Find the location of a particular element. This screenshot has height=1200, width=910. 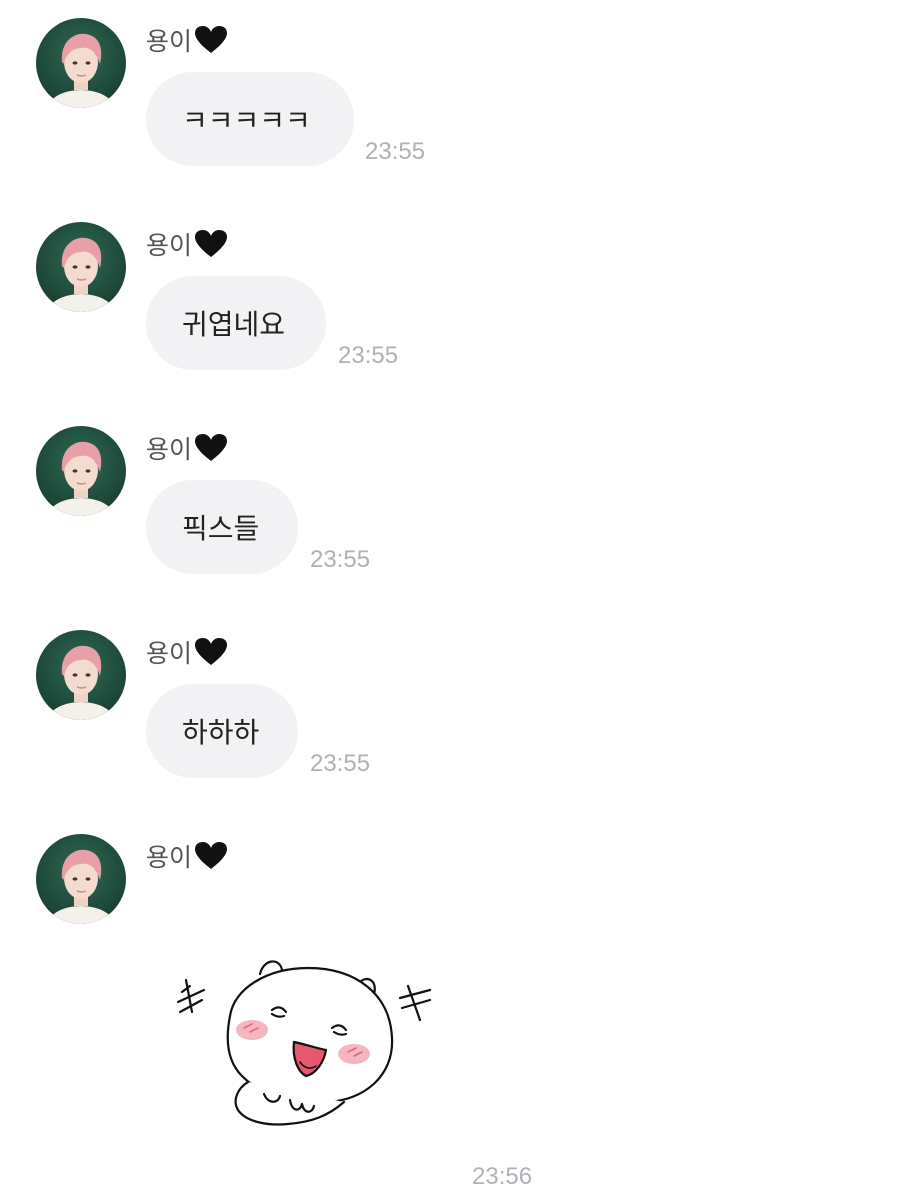

message-text: 하하하 is located at coordinates (221, 732).